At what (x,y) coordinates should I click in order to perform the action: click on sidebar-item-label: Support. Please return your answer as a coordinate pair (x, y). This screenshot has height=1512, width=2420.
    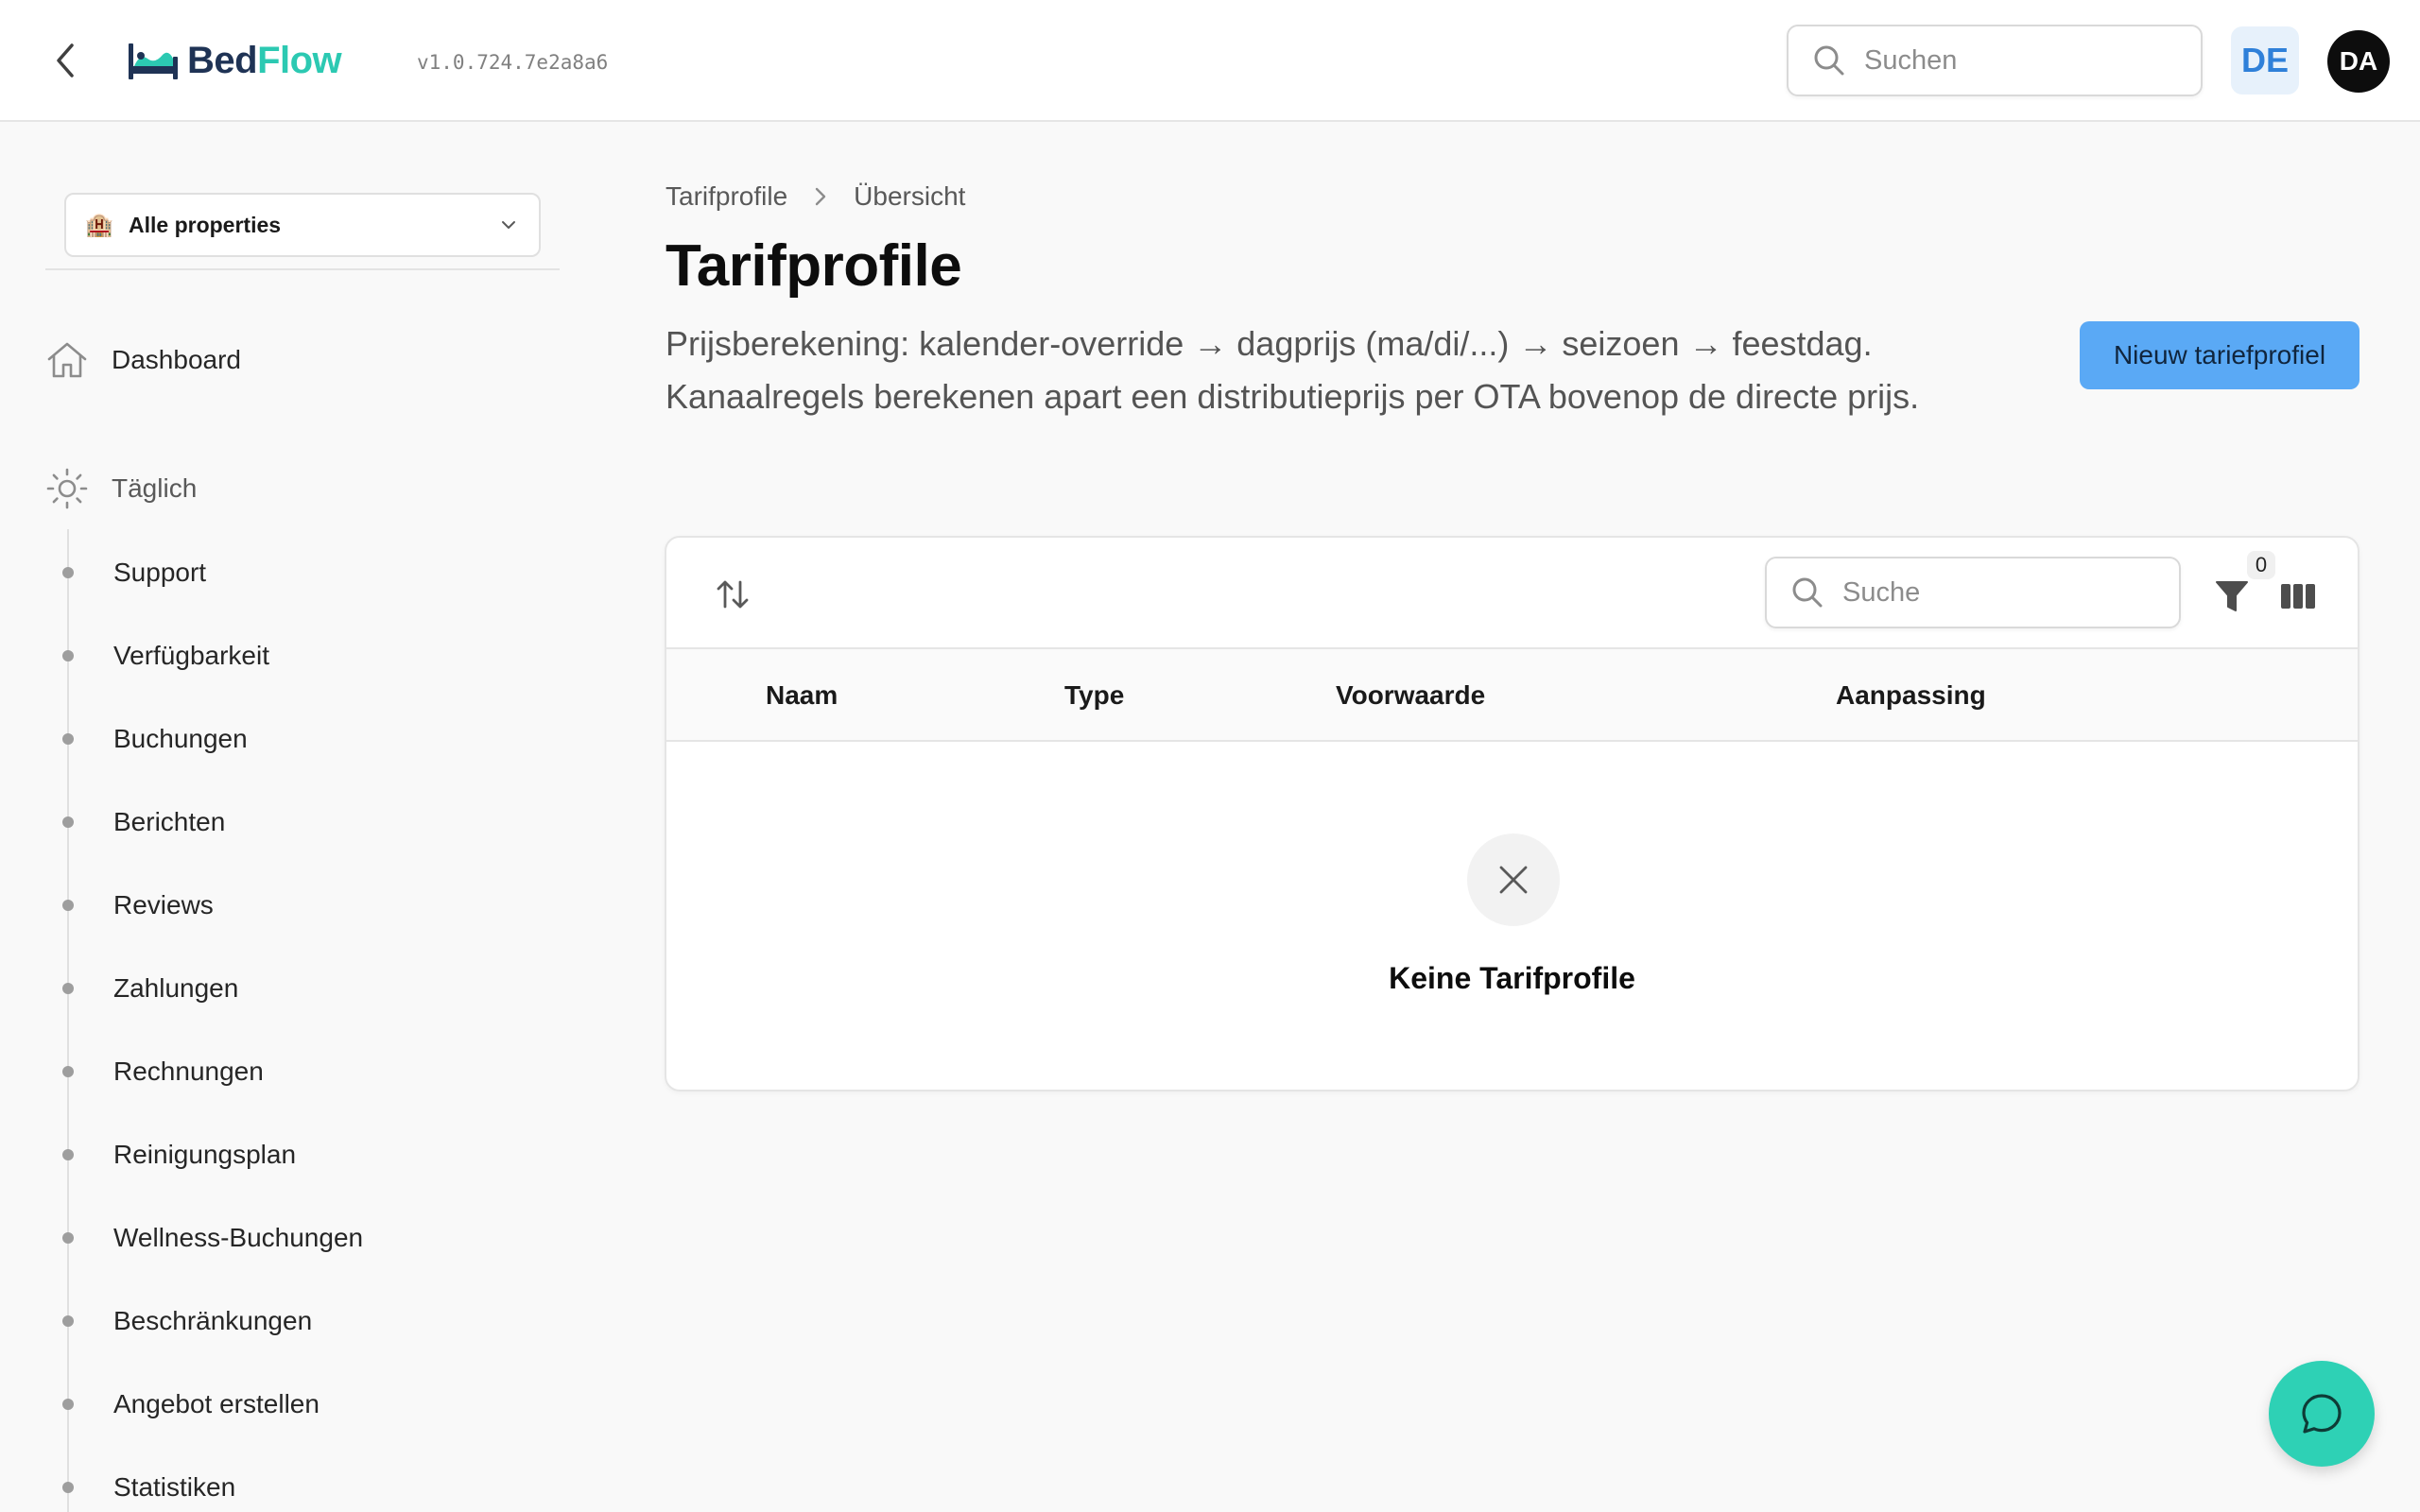
    Looking at the image, I should click on (160, 572).